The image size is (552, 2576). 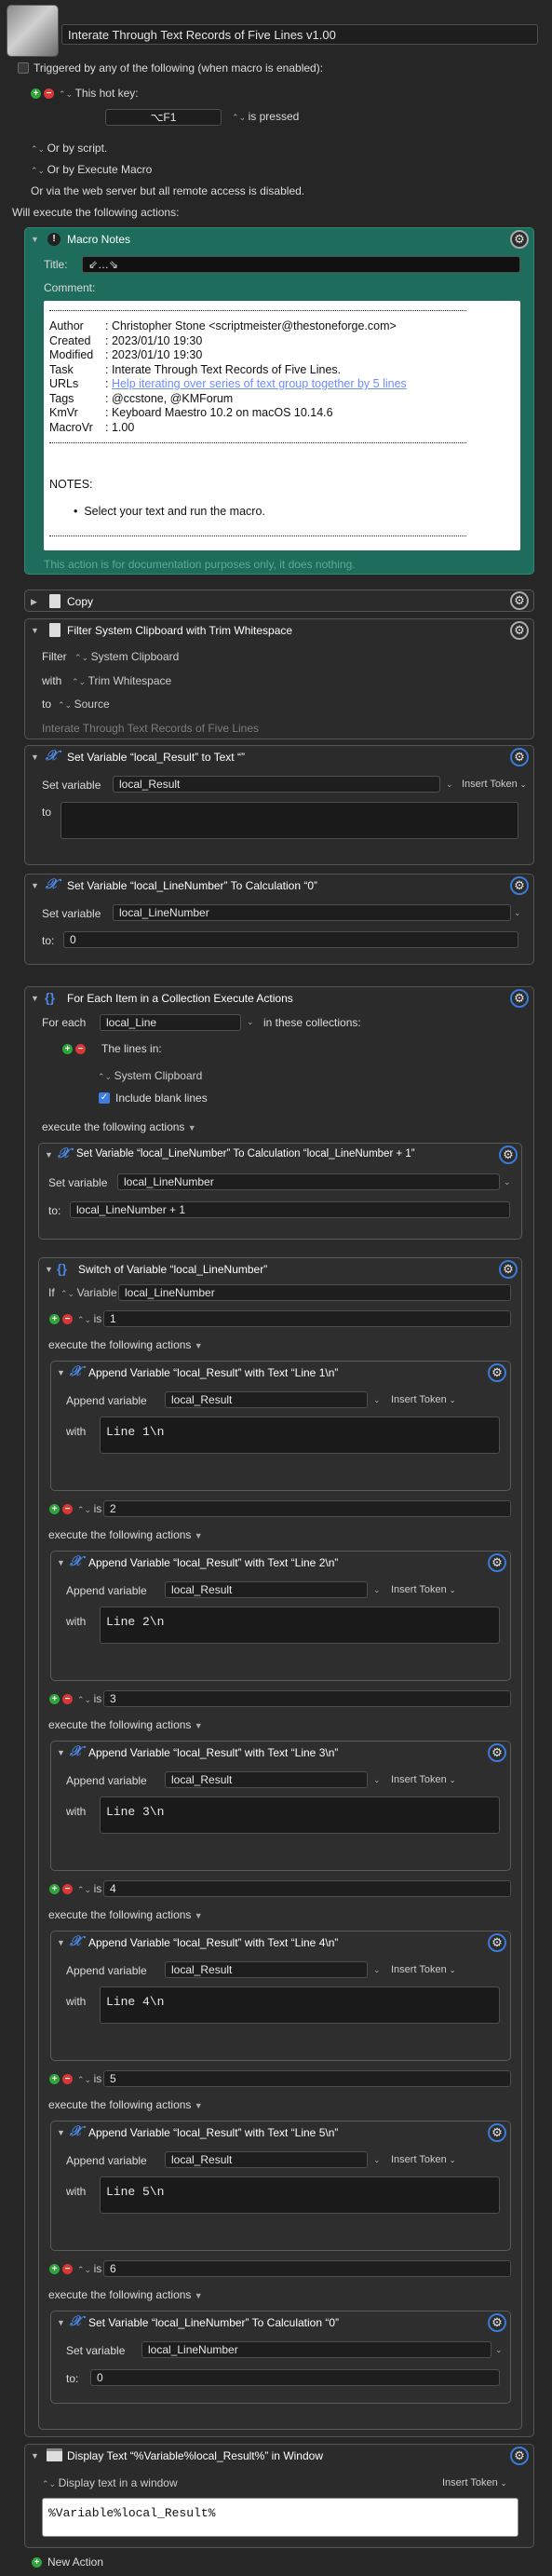 I want to click on add-trigger-icon: +, so click(x=36, y=93).